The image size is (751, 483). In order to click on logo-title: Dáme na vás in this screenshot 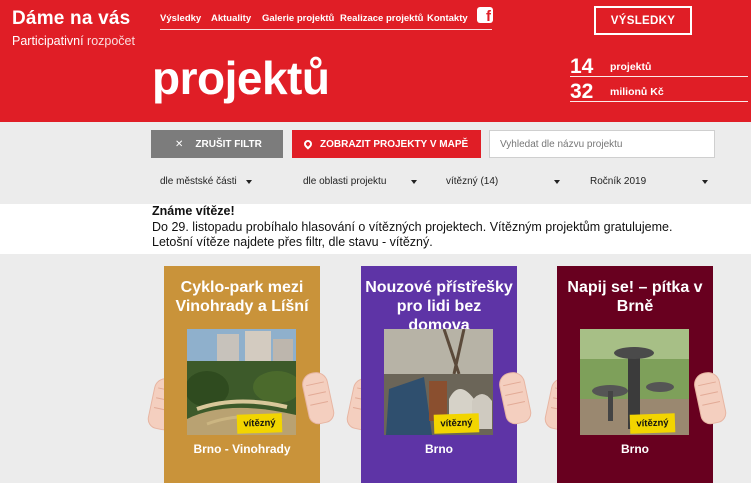, I will do `click(71, 18)`.